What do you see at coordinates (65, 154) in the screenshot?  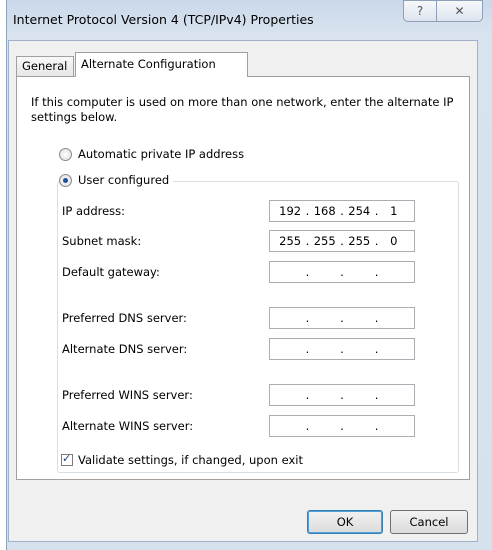 I see `radio-button-unchecked` at bounding box center [65, 154].